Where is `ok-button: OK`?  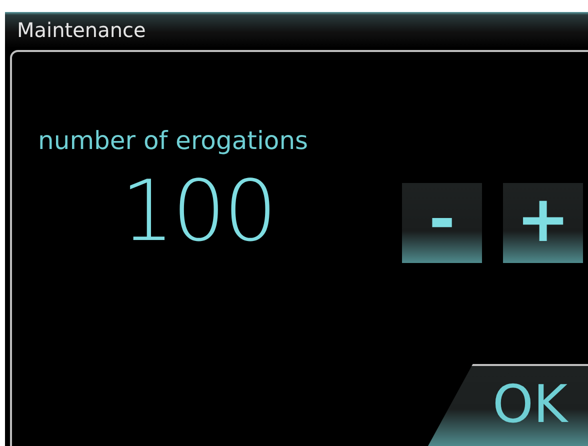 ok-button: OK is located at coordinates (508, 405).